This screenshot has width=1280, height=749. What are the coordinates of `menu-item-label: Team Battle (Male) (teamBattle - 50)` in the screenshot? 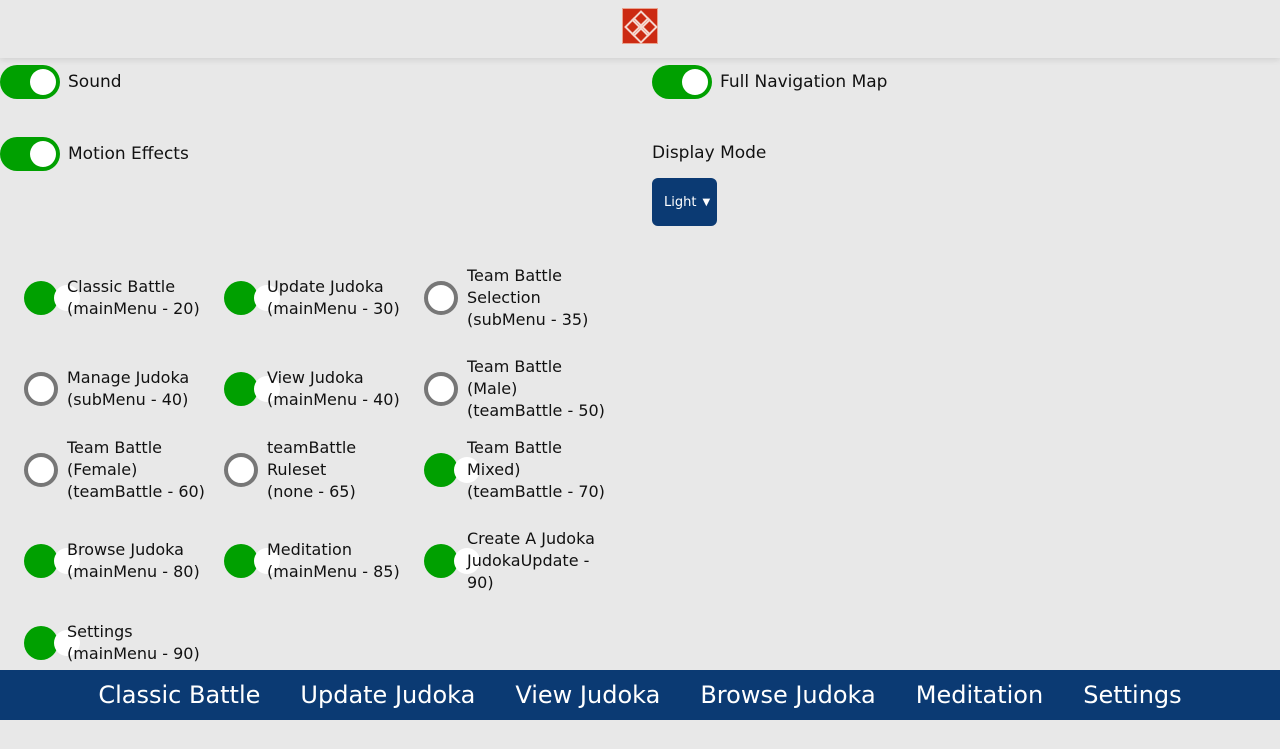 It's located at (542, 389).